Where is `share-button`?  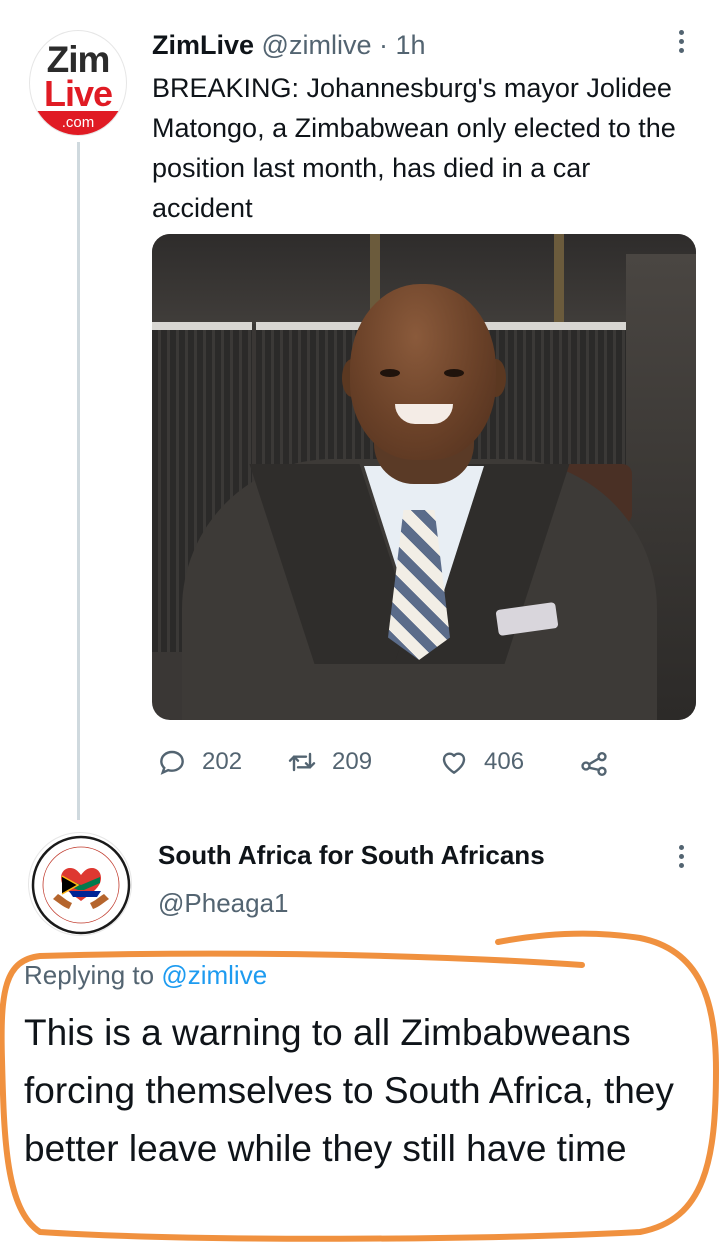 share-button is located at coordinates (601, 762).